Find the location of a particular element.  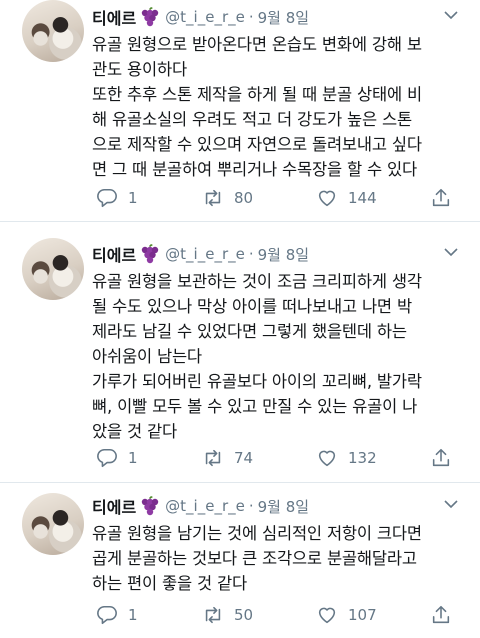

tweet-text-line: 유골 원형으로 받아온다면 온습도 변화에 강해 보 is located at coordinates (257, 44).